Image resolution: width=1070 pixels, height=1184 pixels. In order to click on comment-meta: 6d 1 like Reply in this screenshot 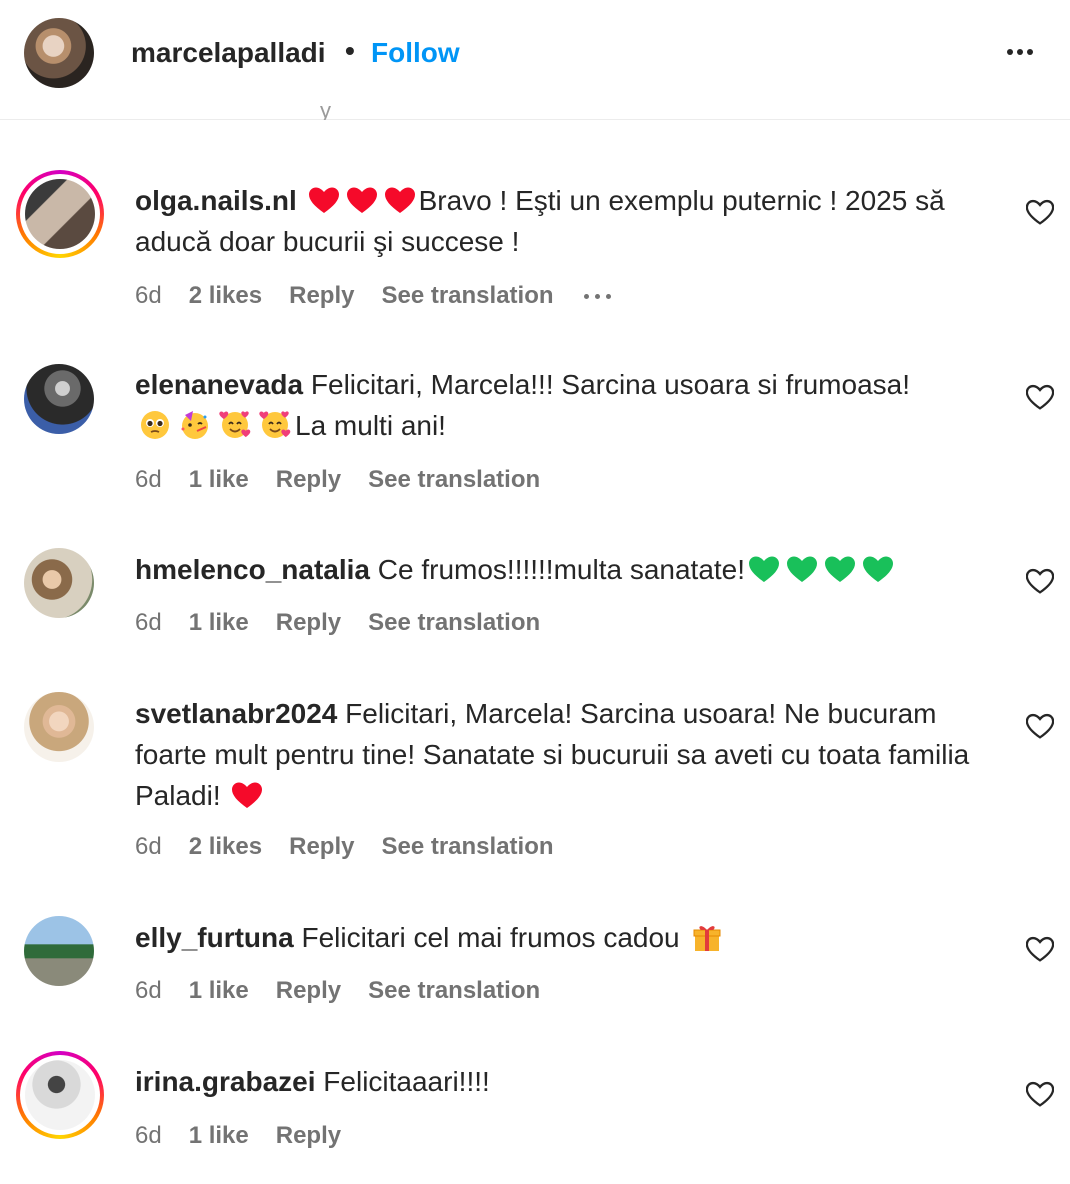, I will do `click(251, 1136)`.